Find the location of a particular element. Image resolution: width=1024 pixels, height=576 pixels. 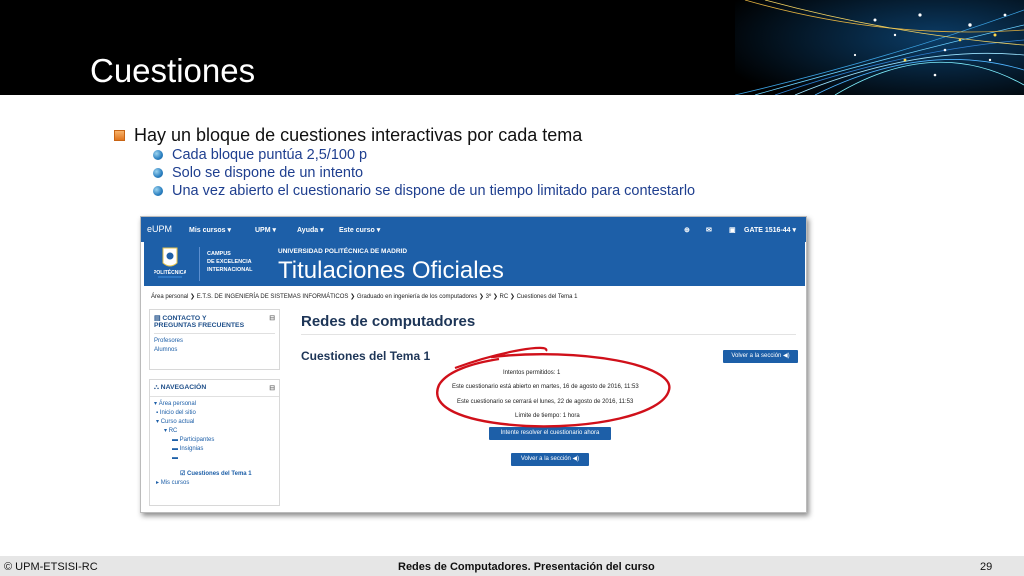

divider is located at coordinates (548, 334).